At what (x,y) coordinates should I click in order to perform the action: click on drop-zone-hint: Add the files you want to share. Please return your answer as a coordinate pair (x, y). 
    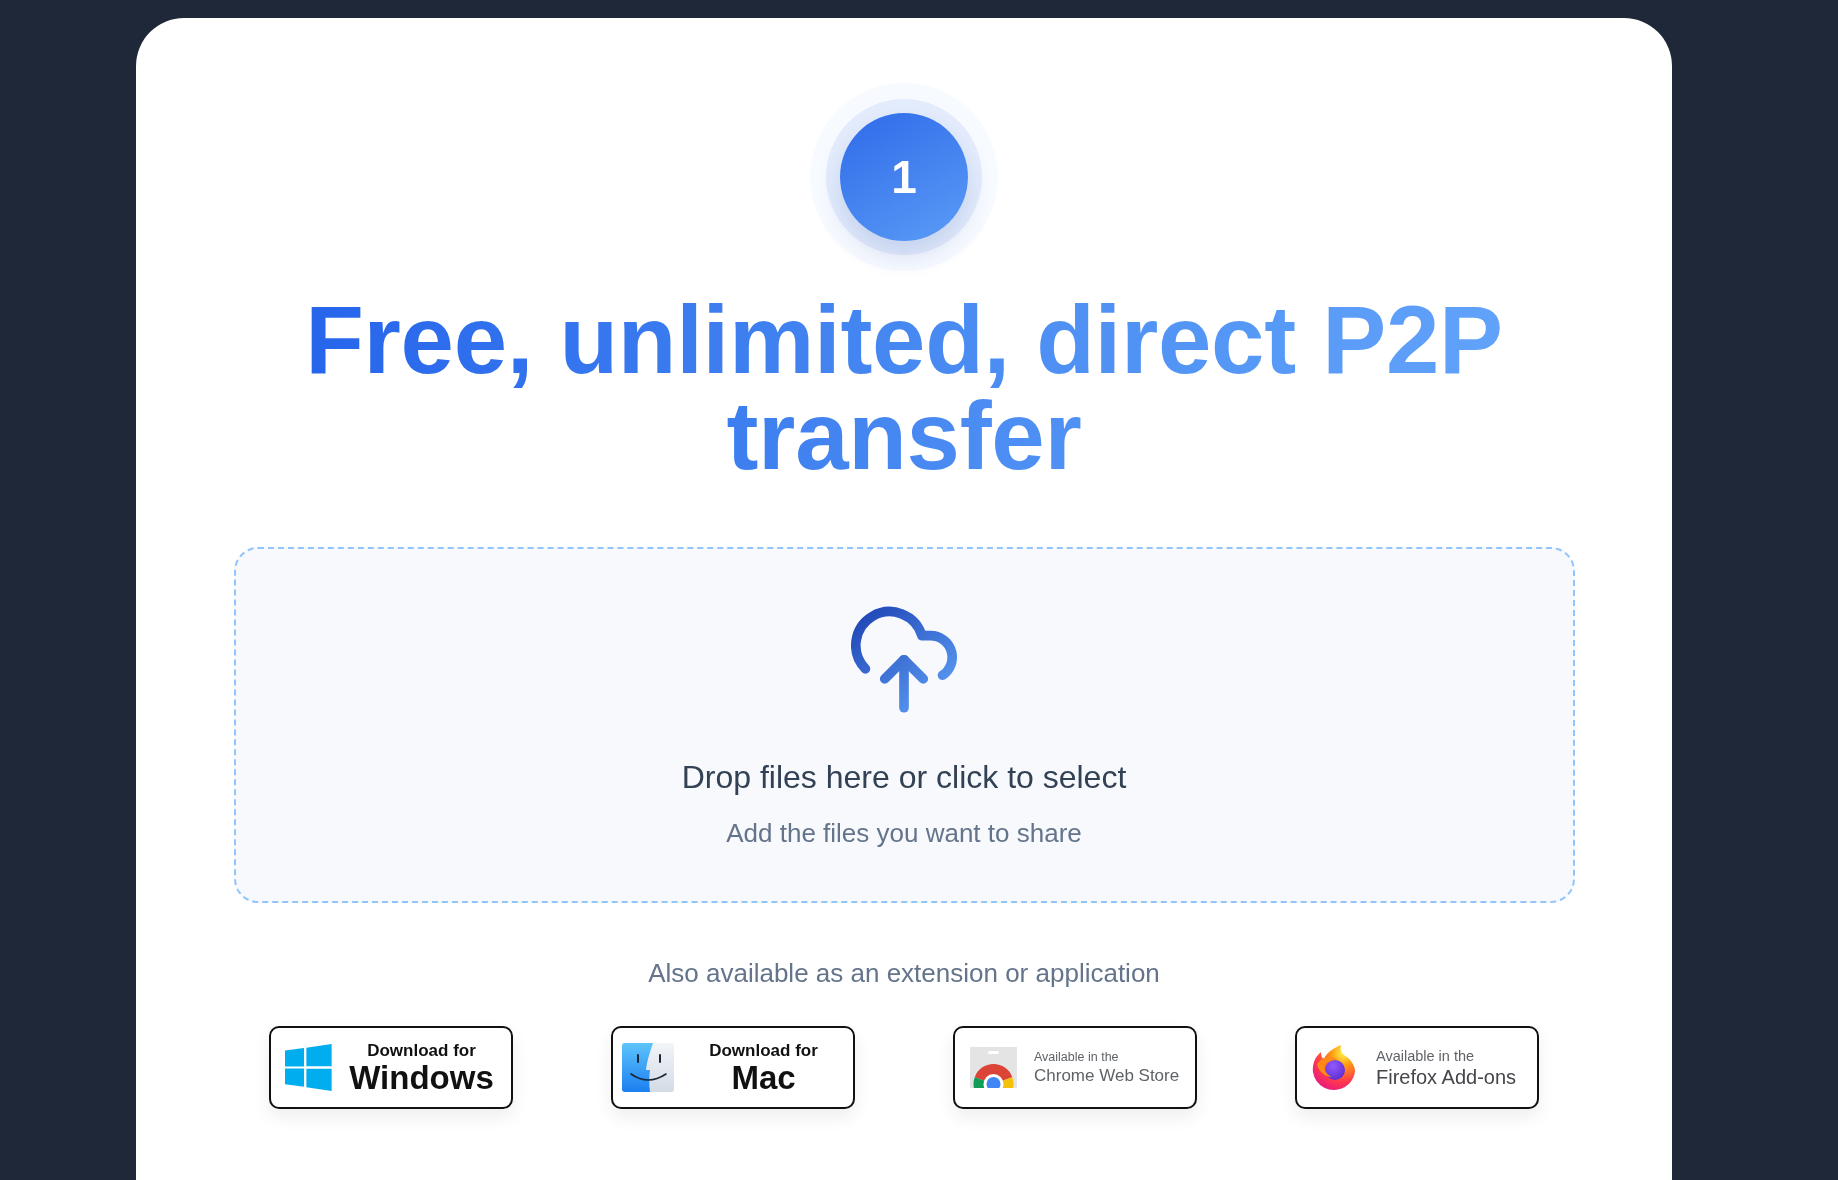
    Looking at the image, I should click on (904, 833).